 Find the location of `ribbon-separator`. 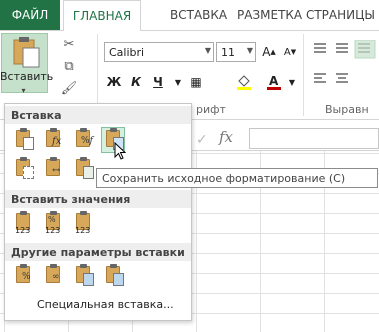

ribbon-separator is located at coordinates (303, 75).